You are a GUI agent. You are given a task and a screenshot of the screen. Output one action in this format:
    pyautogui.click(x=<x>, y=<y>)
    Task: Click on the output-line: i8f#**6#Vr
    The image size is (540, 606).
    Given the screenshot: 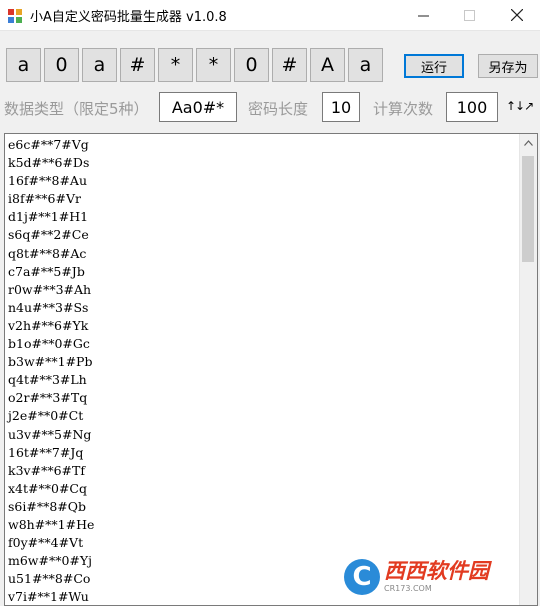 What is the action you would take?
    pyautogui.click(x=44, y=199)
    